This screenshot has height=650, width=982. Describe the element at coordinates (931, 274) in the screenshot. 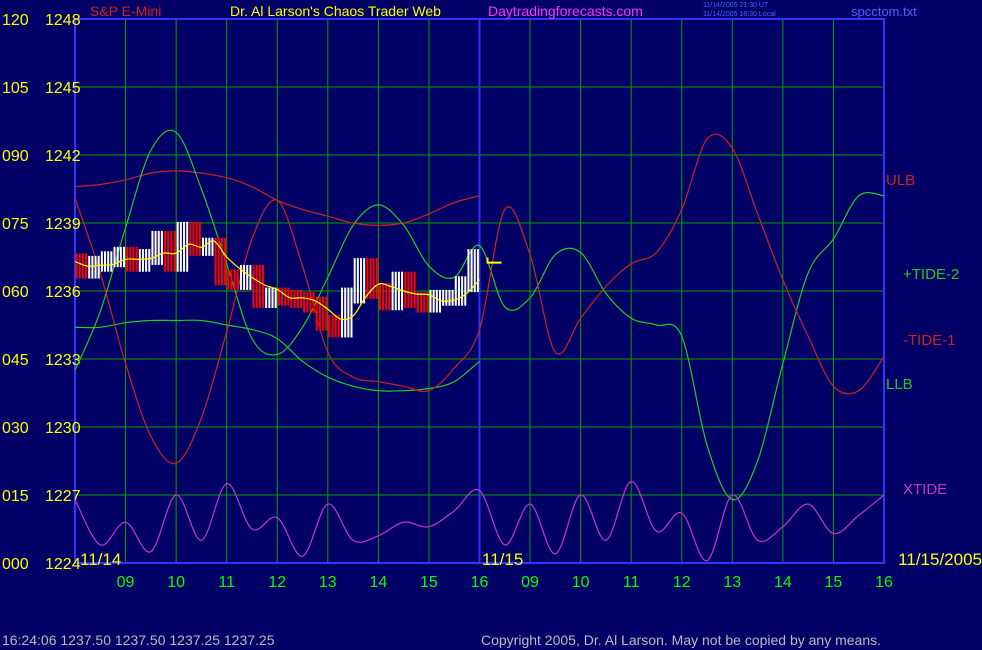

I see `series-label: +TIDE-2` at that location.